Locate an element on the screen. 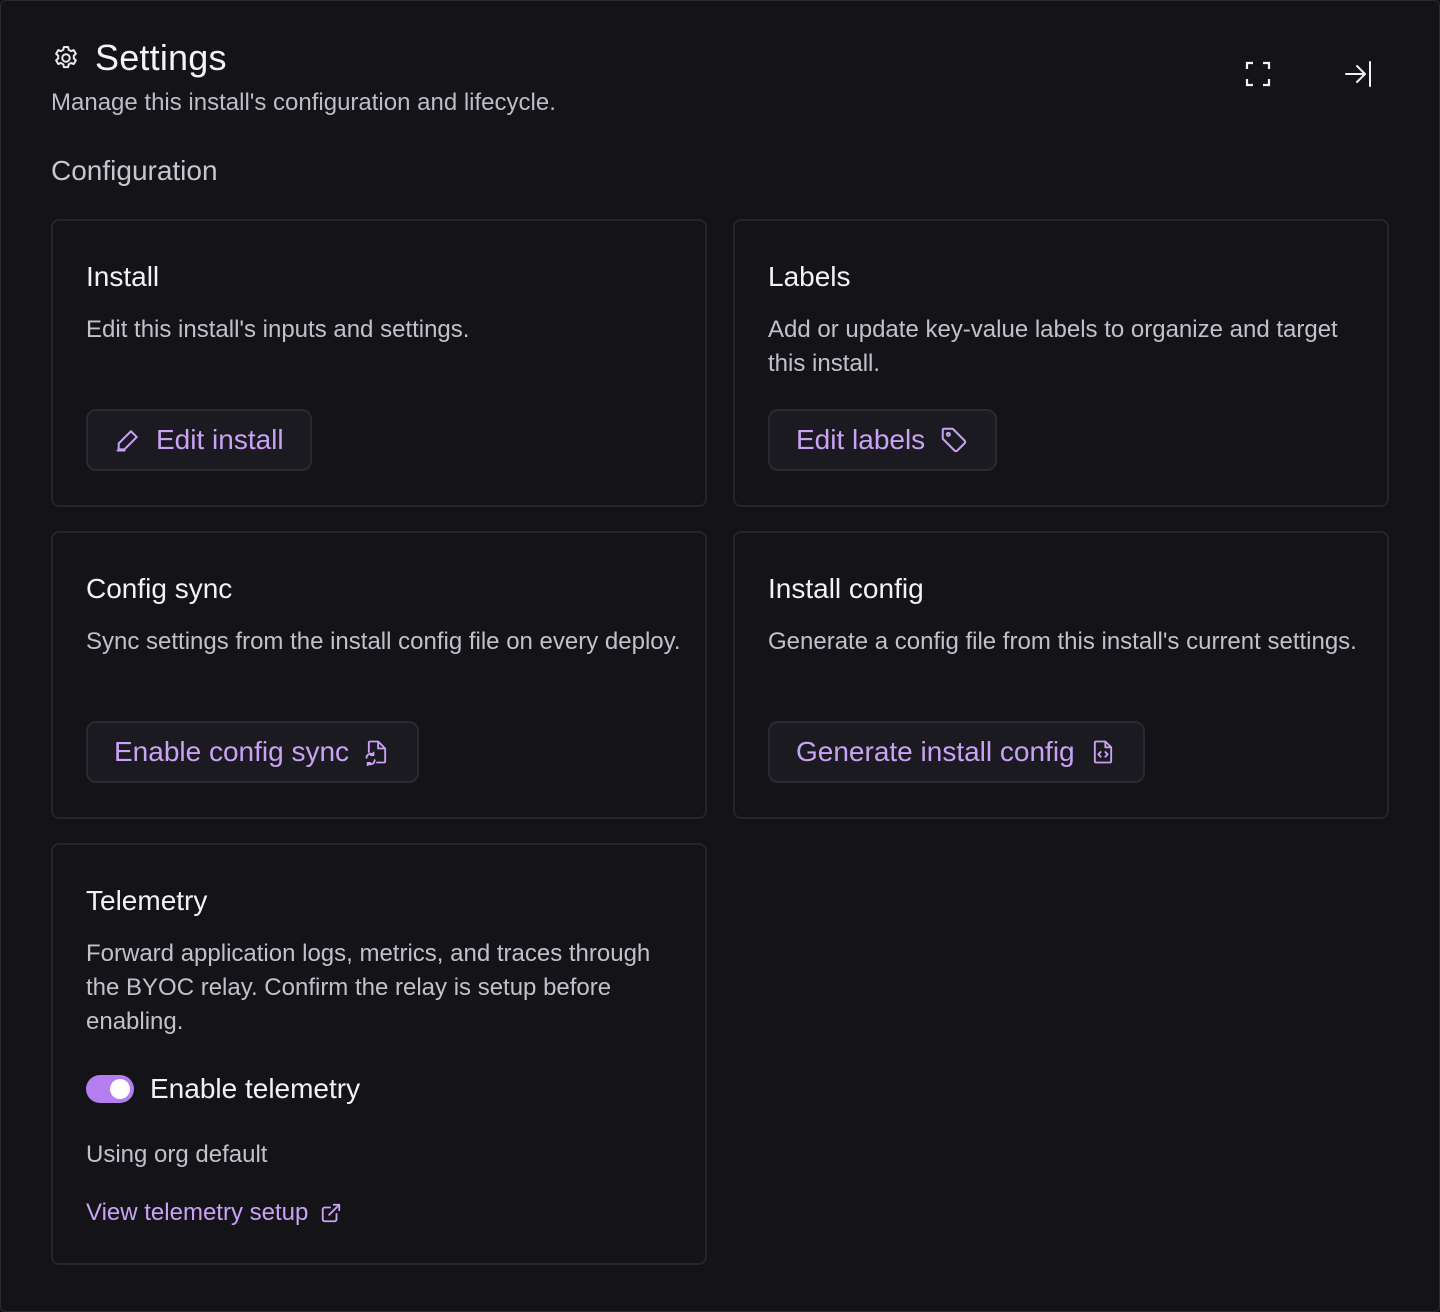  gear-icon is located at coordinates (66, 57).